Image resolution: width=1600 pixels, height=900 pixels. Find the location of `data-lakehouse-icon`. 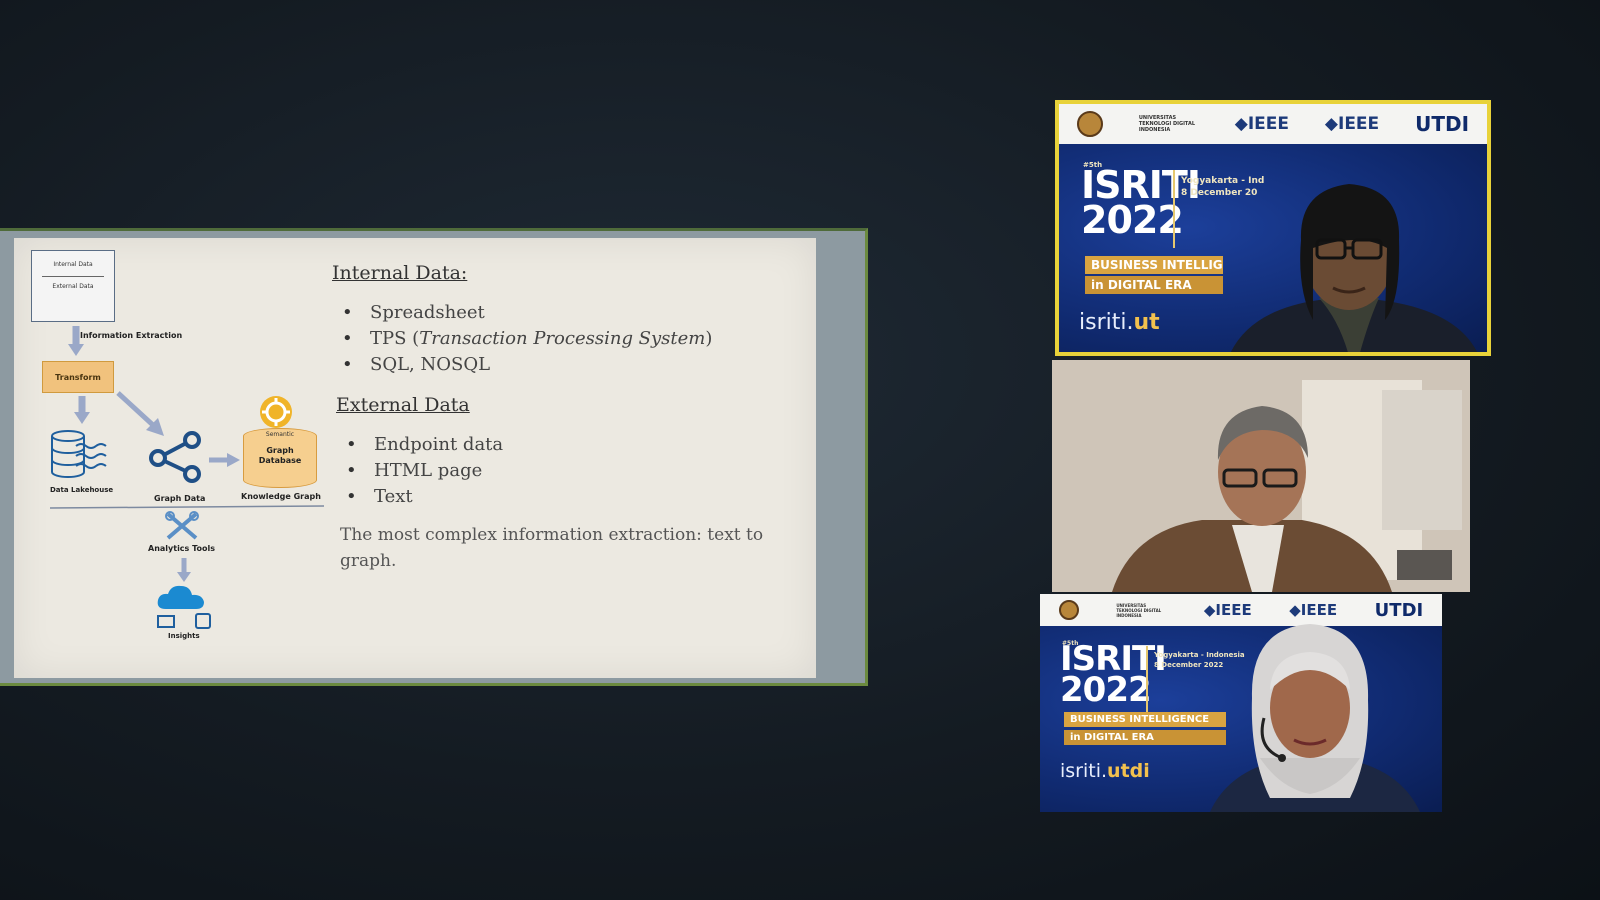

data-lakehouse-icon is located at coordinates (79, 454).